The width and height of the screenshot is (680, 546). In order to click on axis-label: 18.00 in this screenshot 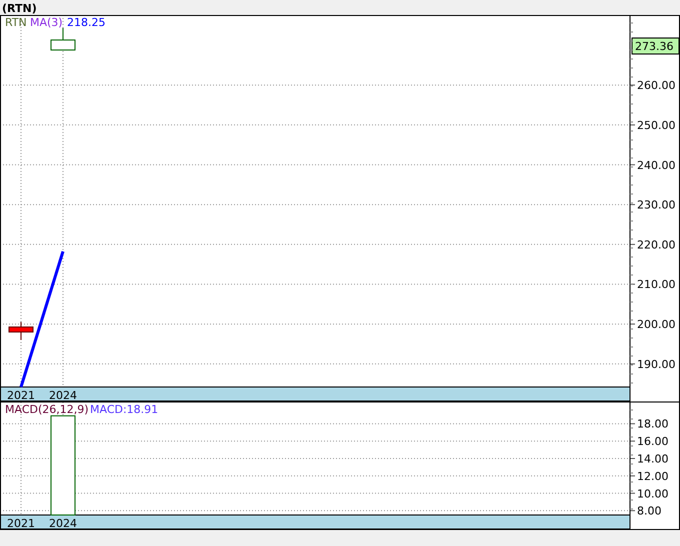, I will do `click(652, 424)`.